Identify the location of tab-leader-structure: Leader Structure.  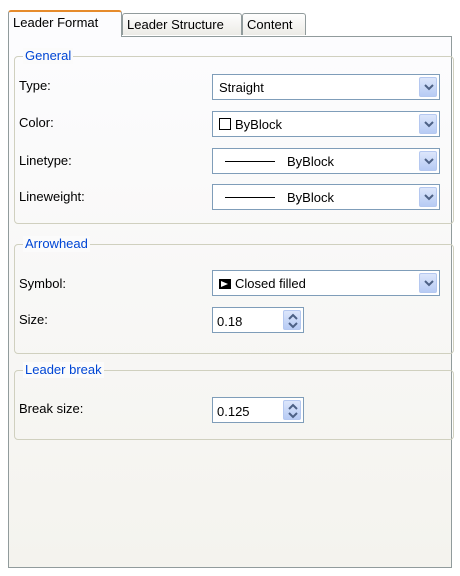
(182, 24).